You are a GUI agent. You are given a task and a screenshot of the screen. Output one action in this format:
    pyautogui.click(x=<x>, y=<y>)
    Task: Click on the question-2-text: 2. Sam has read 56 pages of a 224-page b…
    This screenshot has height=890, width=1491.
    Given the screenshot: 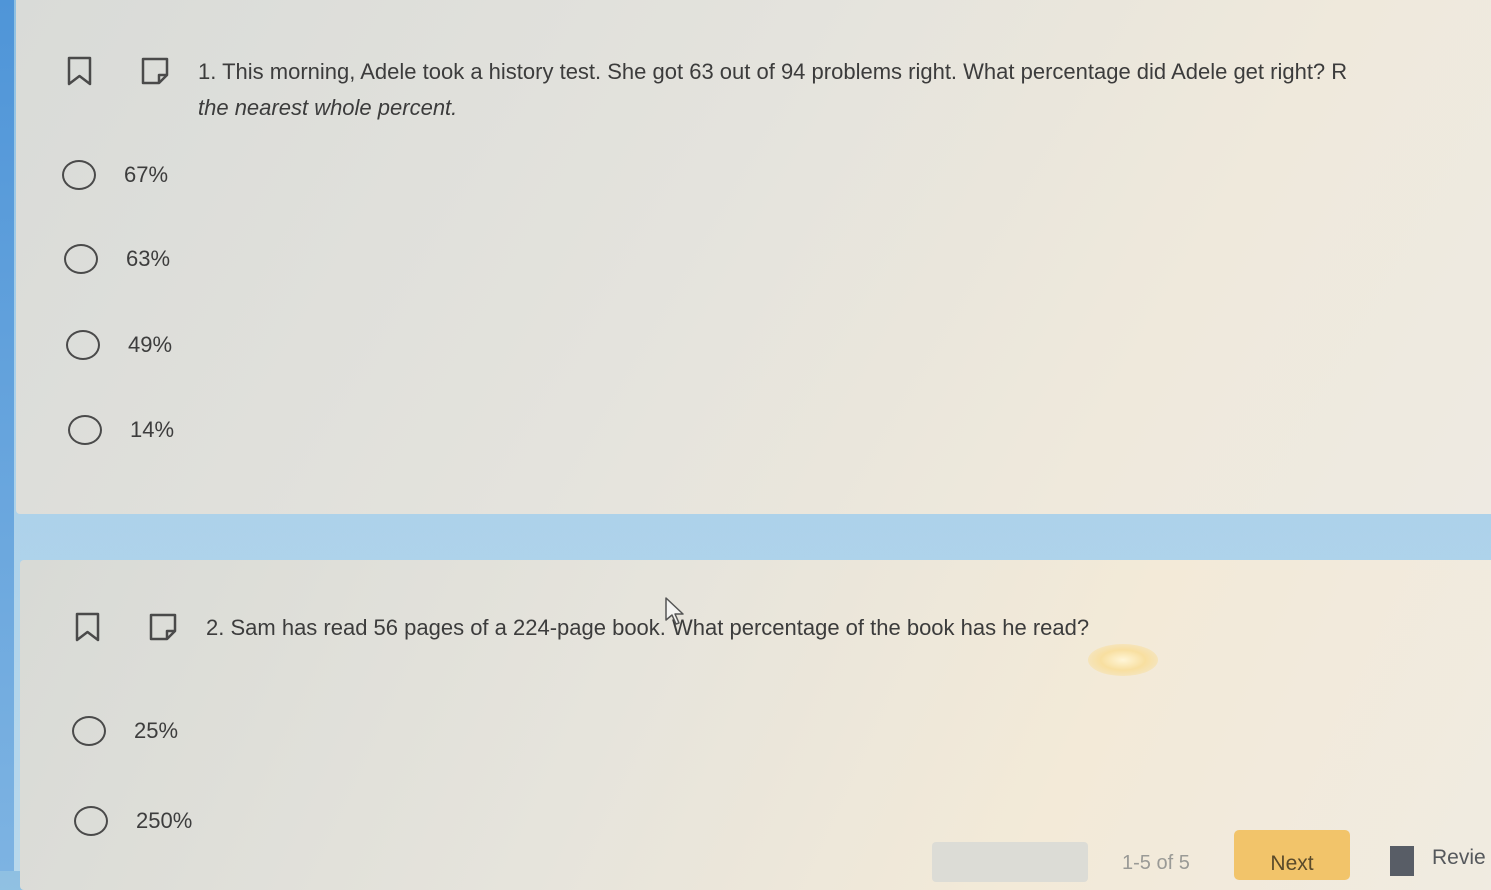 What is the action you would take?
    pyautogui.click(x=647, y=628)
    